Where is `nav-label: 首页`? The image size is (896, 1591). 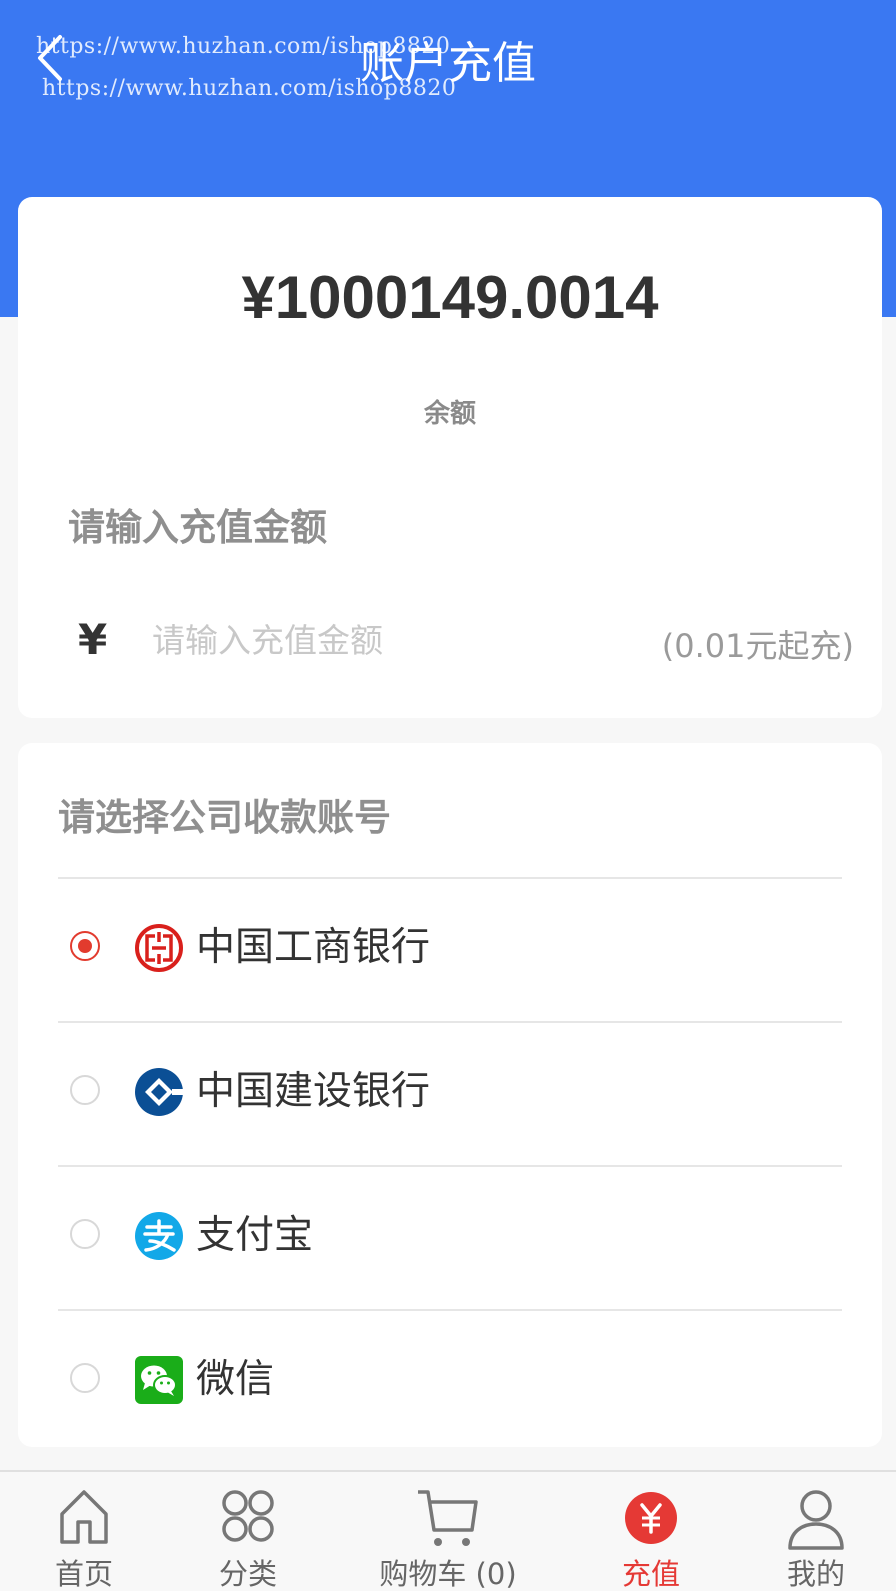
nav-label: 首页 is located at coordinates (83, 1574).